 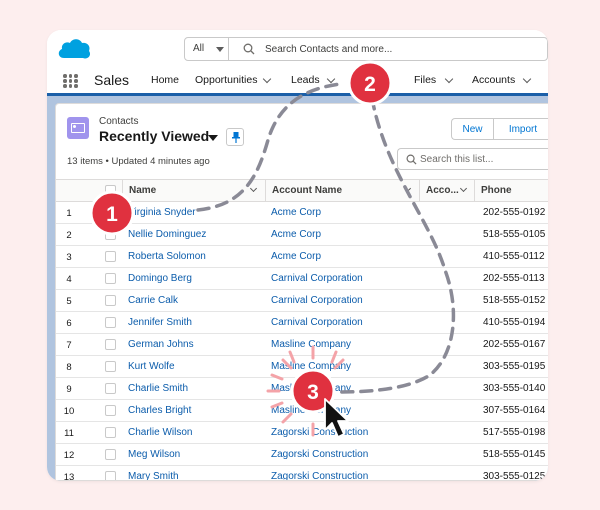 What do you see at coordinates (143, 190) in the screenshot?
I see `column-label: Name` at bounding box center [143, 190].